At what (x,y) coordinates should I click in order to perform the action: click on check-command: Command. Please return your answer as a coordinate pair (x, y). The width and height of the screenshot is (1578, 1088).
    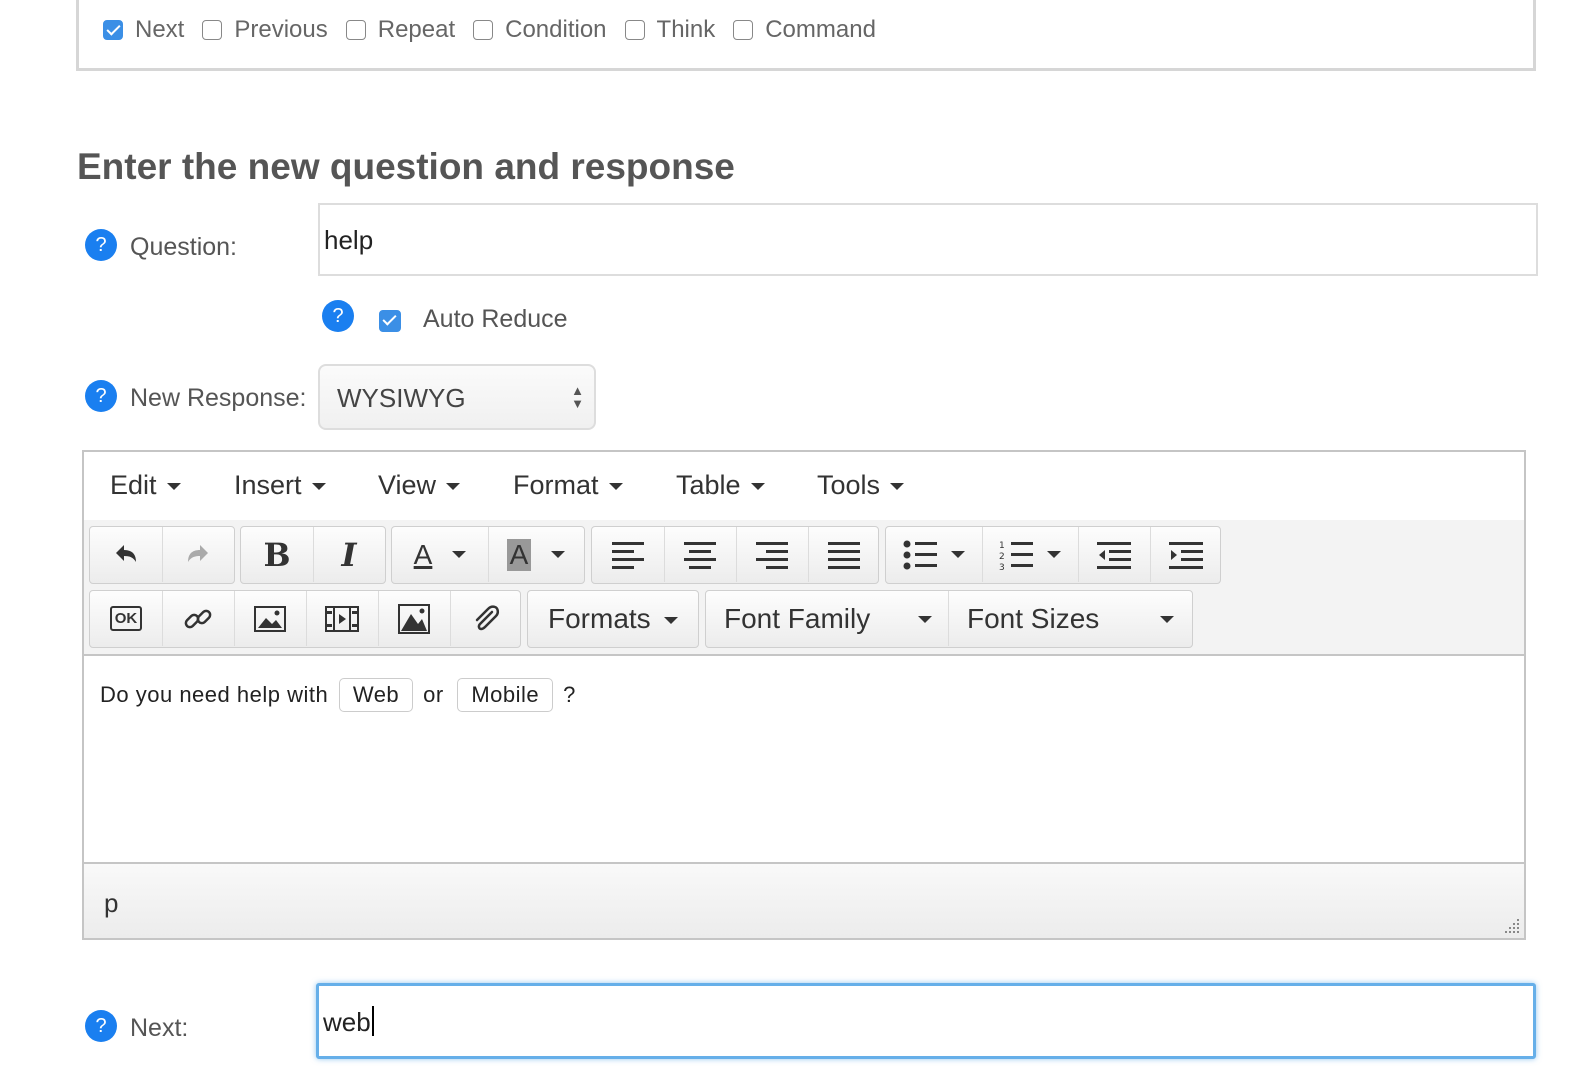
    Looking at the image, I should click on (804, 30).